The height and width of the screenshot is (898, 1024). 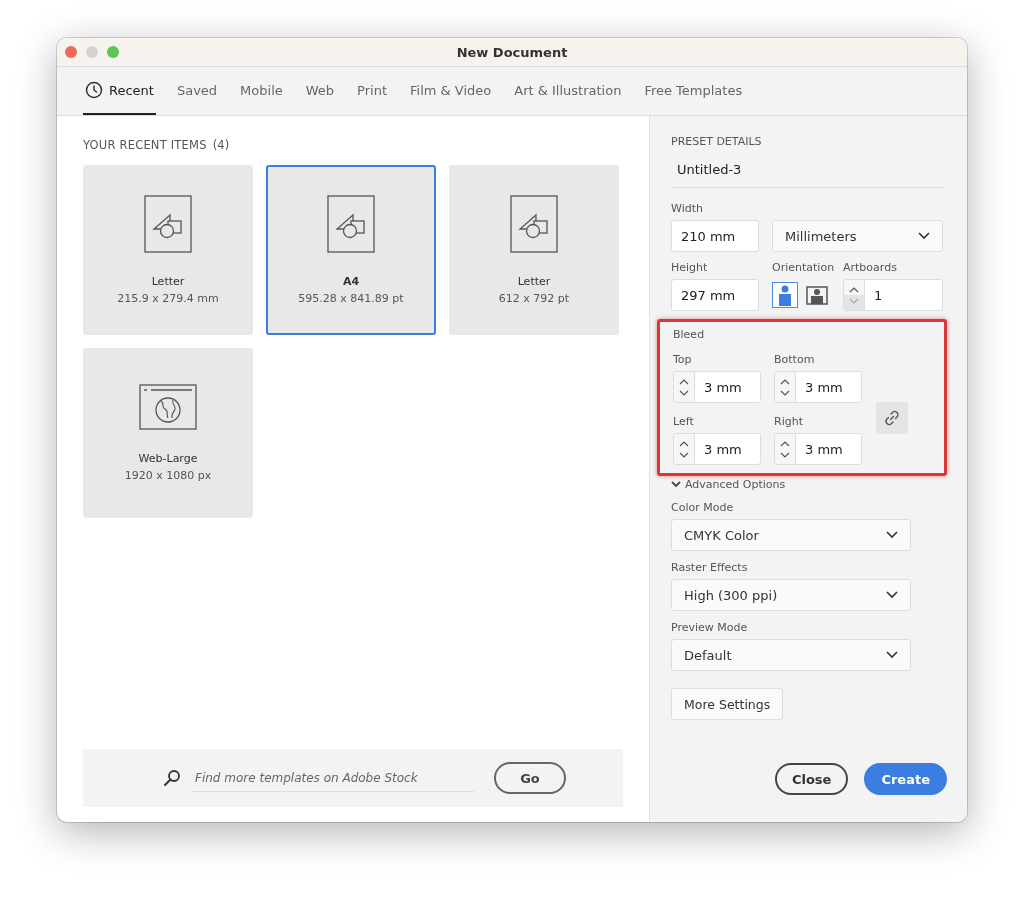 What do you see at coordinates (715, 236) in the screenshot?
I see `width-field: 210 mm` at bounding box center [715, 236].